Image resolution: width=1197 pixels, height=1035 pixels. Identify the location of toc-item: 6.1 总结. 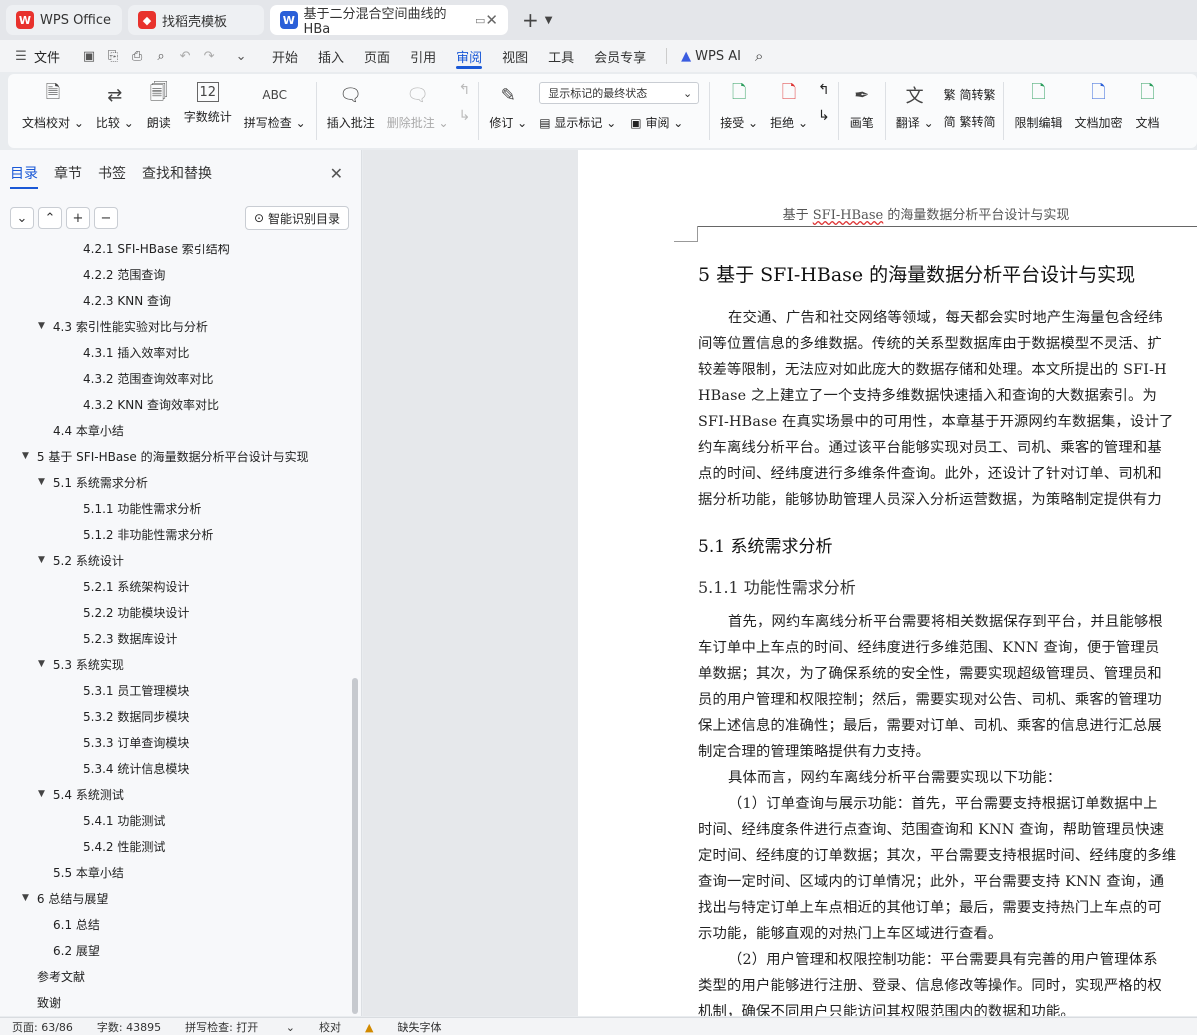
(76, 924).